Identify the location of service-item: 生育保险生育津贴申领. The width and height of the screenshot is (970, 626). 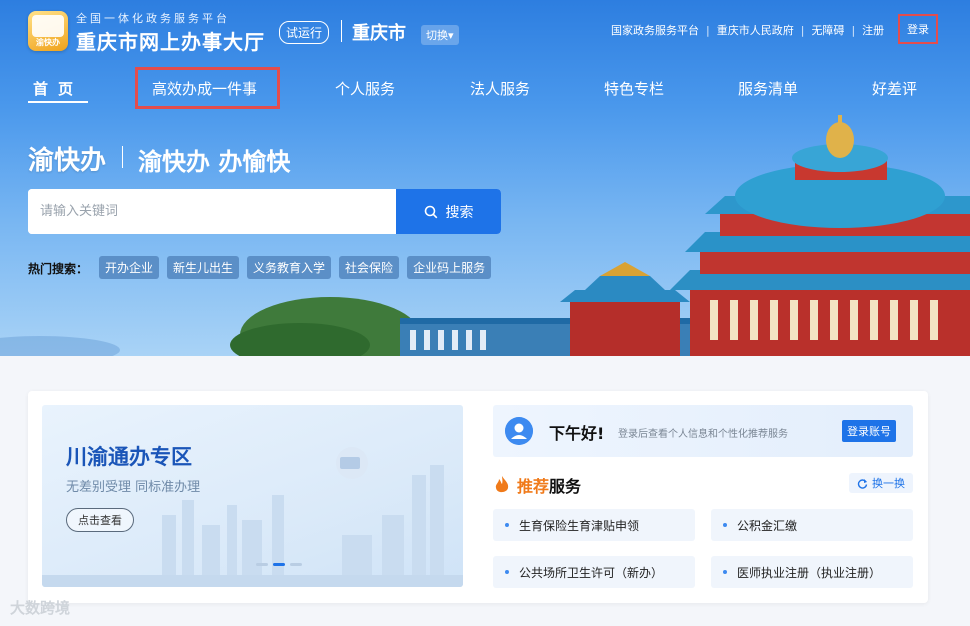
(594, 525).